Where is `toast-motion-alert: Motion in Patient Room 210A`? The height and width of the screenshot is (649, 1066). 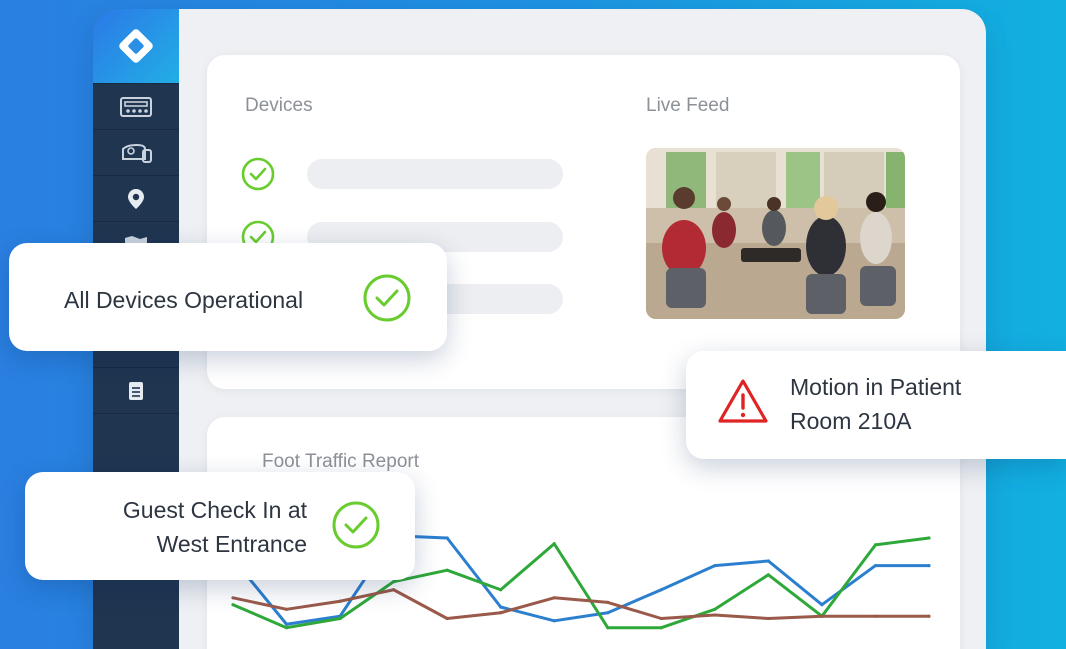
toast-motion-alert: Motion in Patient Room 210A is located at coordinates (876, 405).